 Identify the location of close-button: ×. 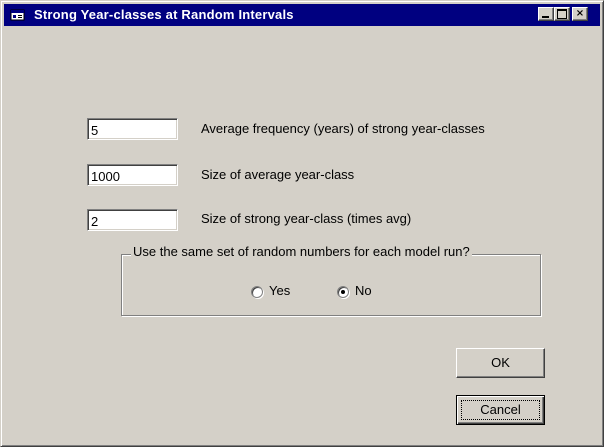
(580, 14).